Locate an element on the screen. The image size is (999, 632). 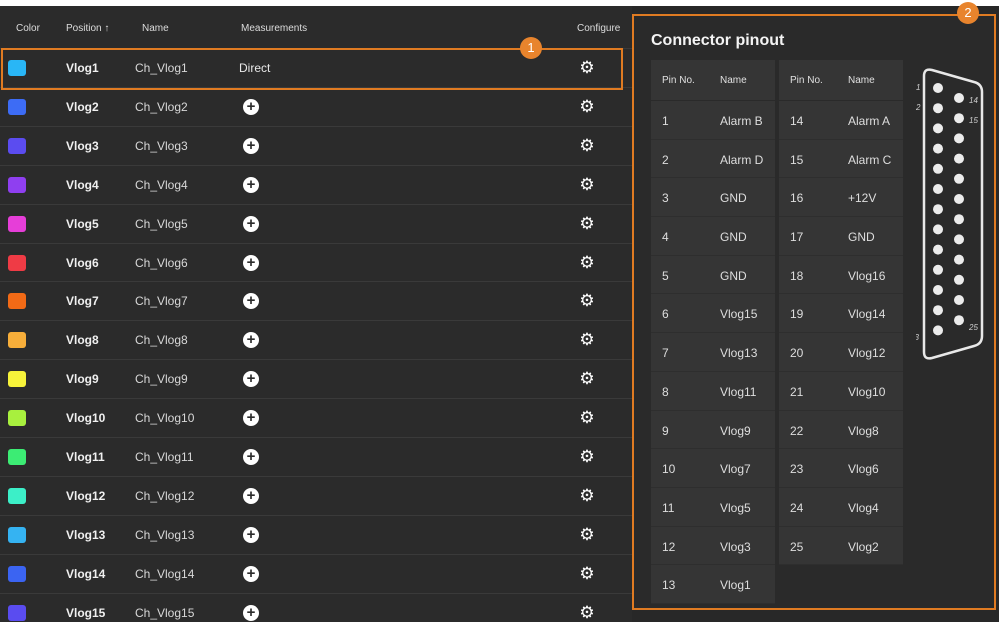
table-row: Vlog14 Ch_Vlog14 + ⚙ is located at coordinates (316, 573).